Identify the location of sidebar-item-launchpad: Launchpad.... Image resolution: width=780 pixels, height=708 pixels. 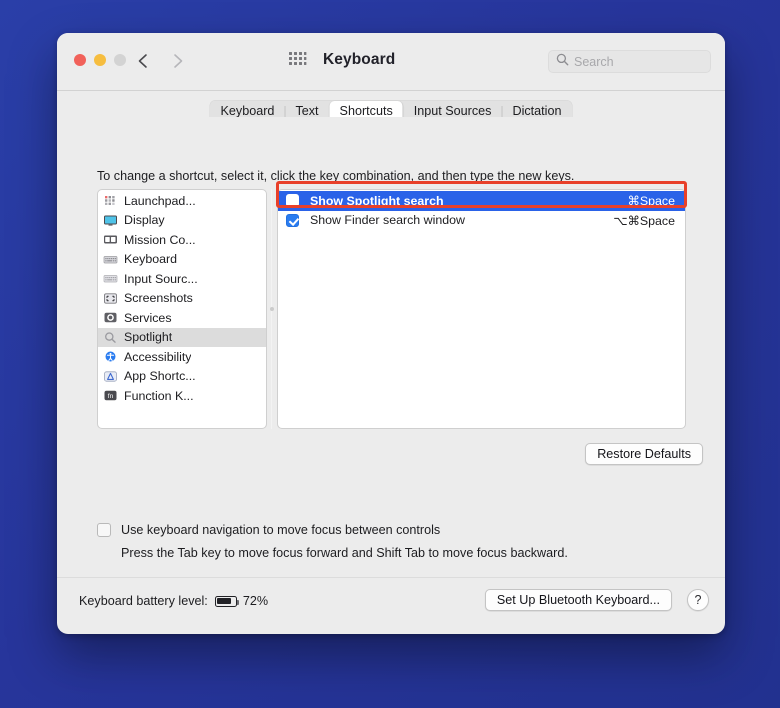
(182, 201).